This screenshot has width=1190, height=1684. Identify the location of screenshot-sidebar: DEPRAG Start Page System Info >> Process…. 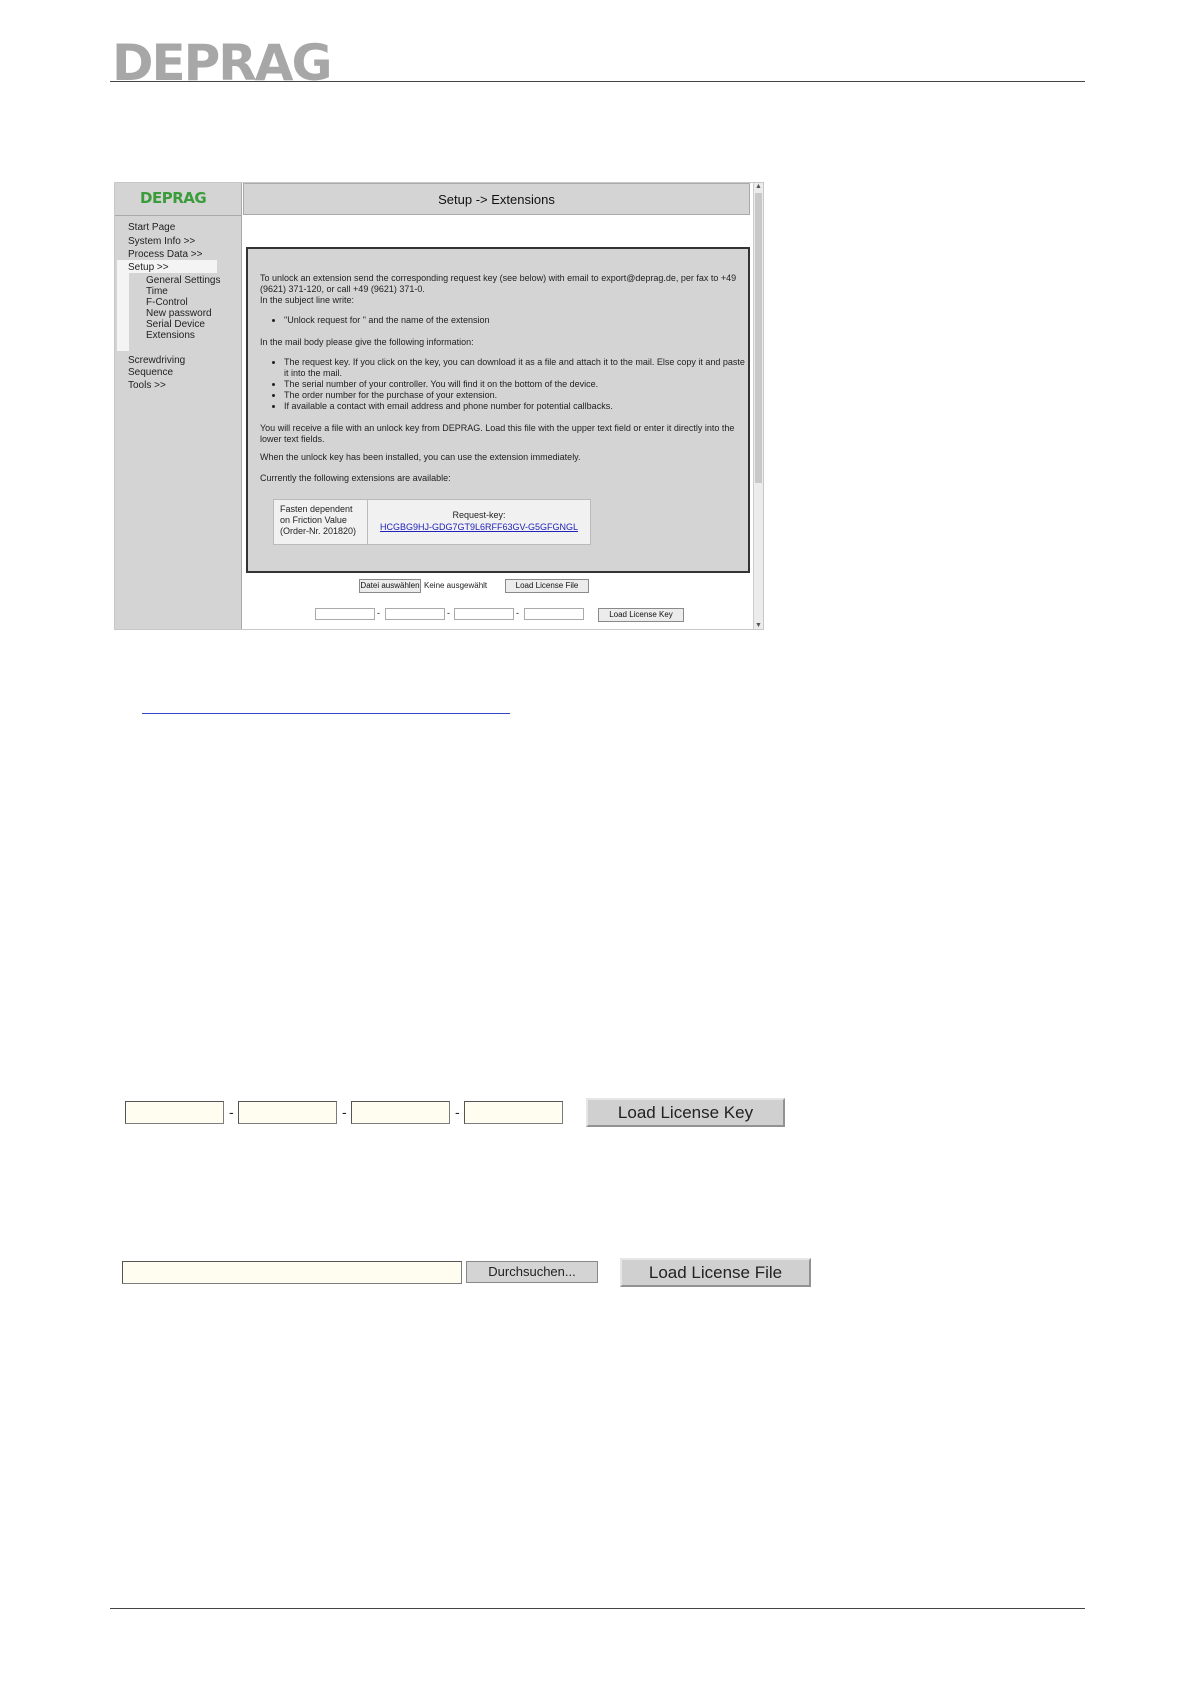
(178, 406).